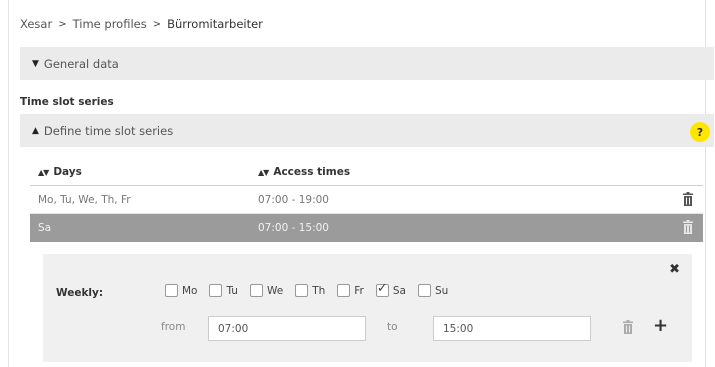 This screenshot has width=715, height=367. I want to click on breadcrumb-current: Bürromitarbeiter, so click(215, 24).